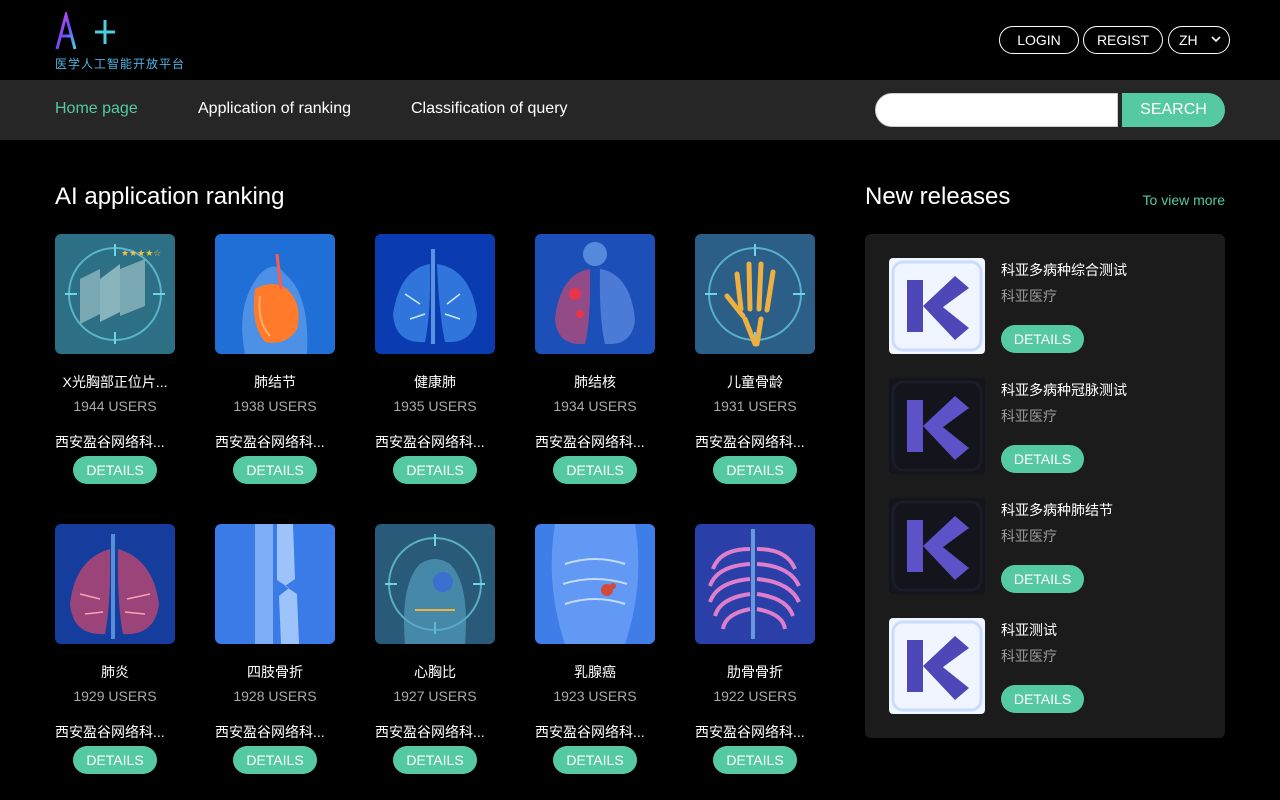 The width and height of the screenshot is (1280, 800). Describe the element at coordinates (435, 382) in the screenshot. I see `app-name: 健康肺` at that location.